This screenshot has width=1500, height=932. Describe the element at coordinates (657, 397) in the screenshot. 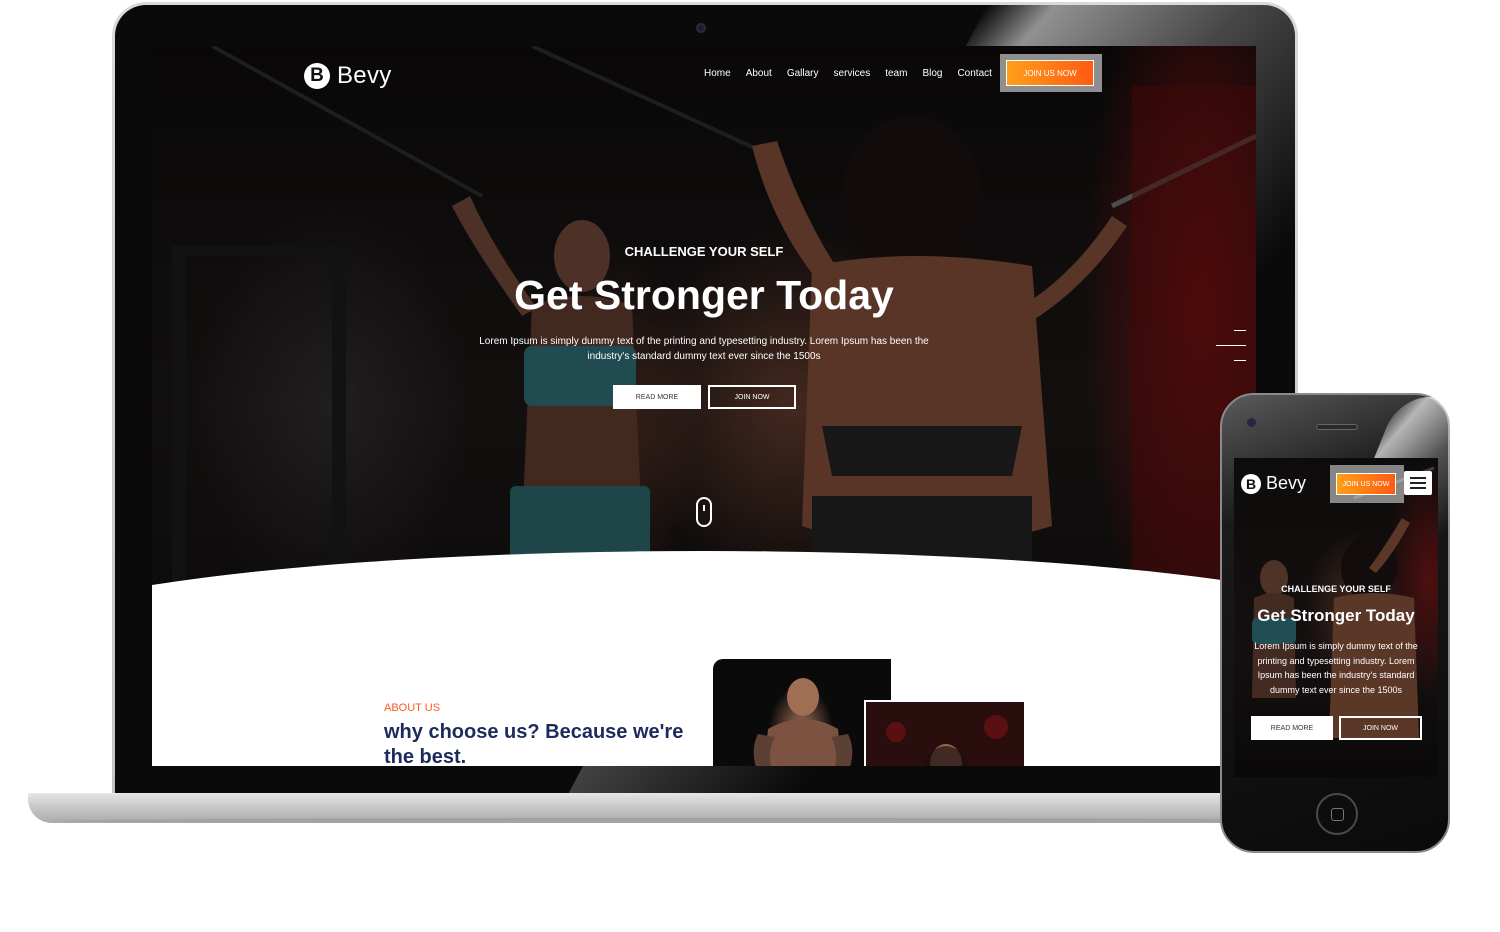

I see `read-more-button: READ MORE` at that location.